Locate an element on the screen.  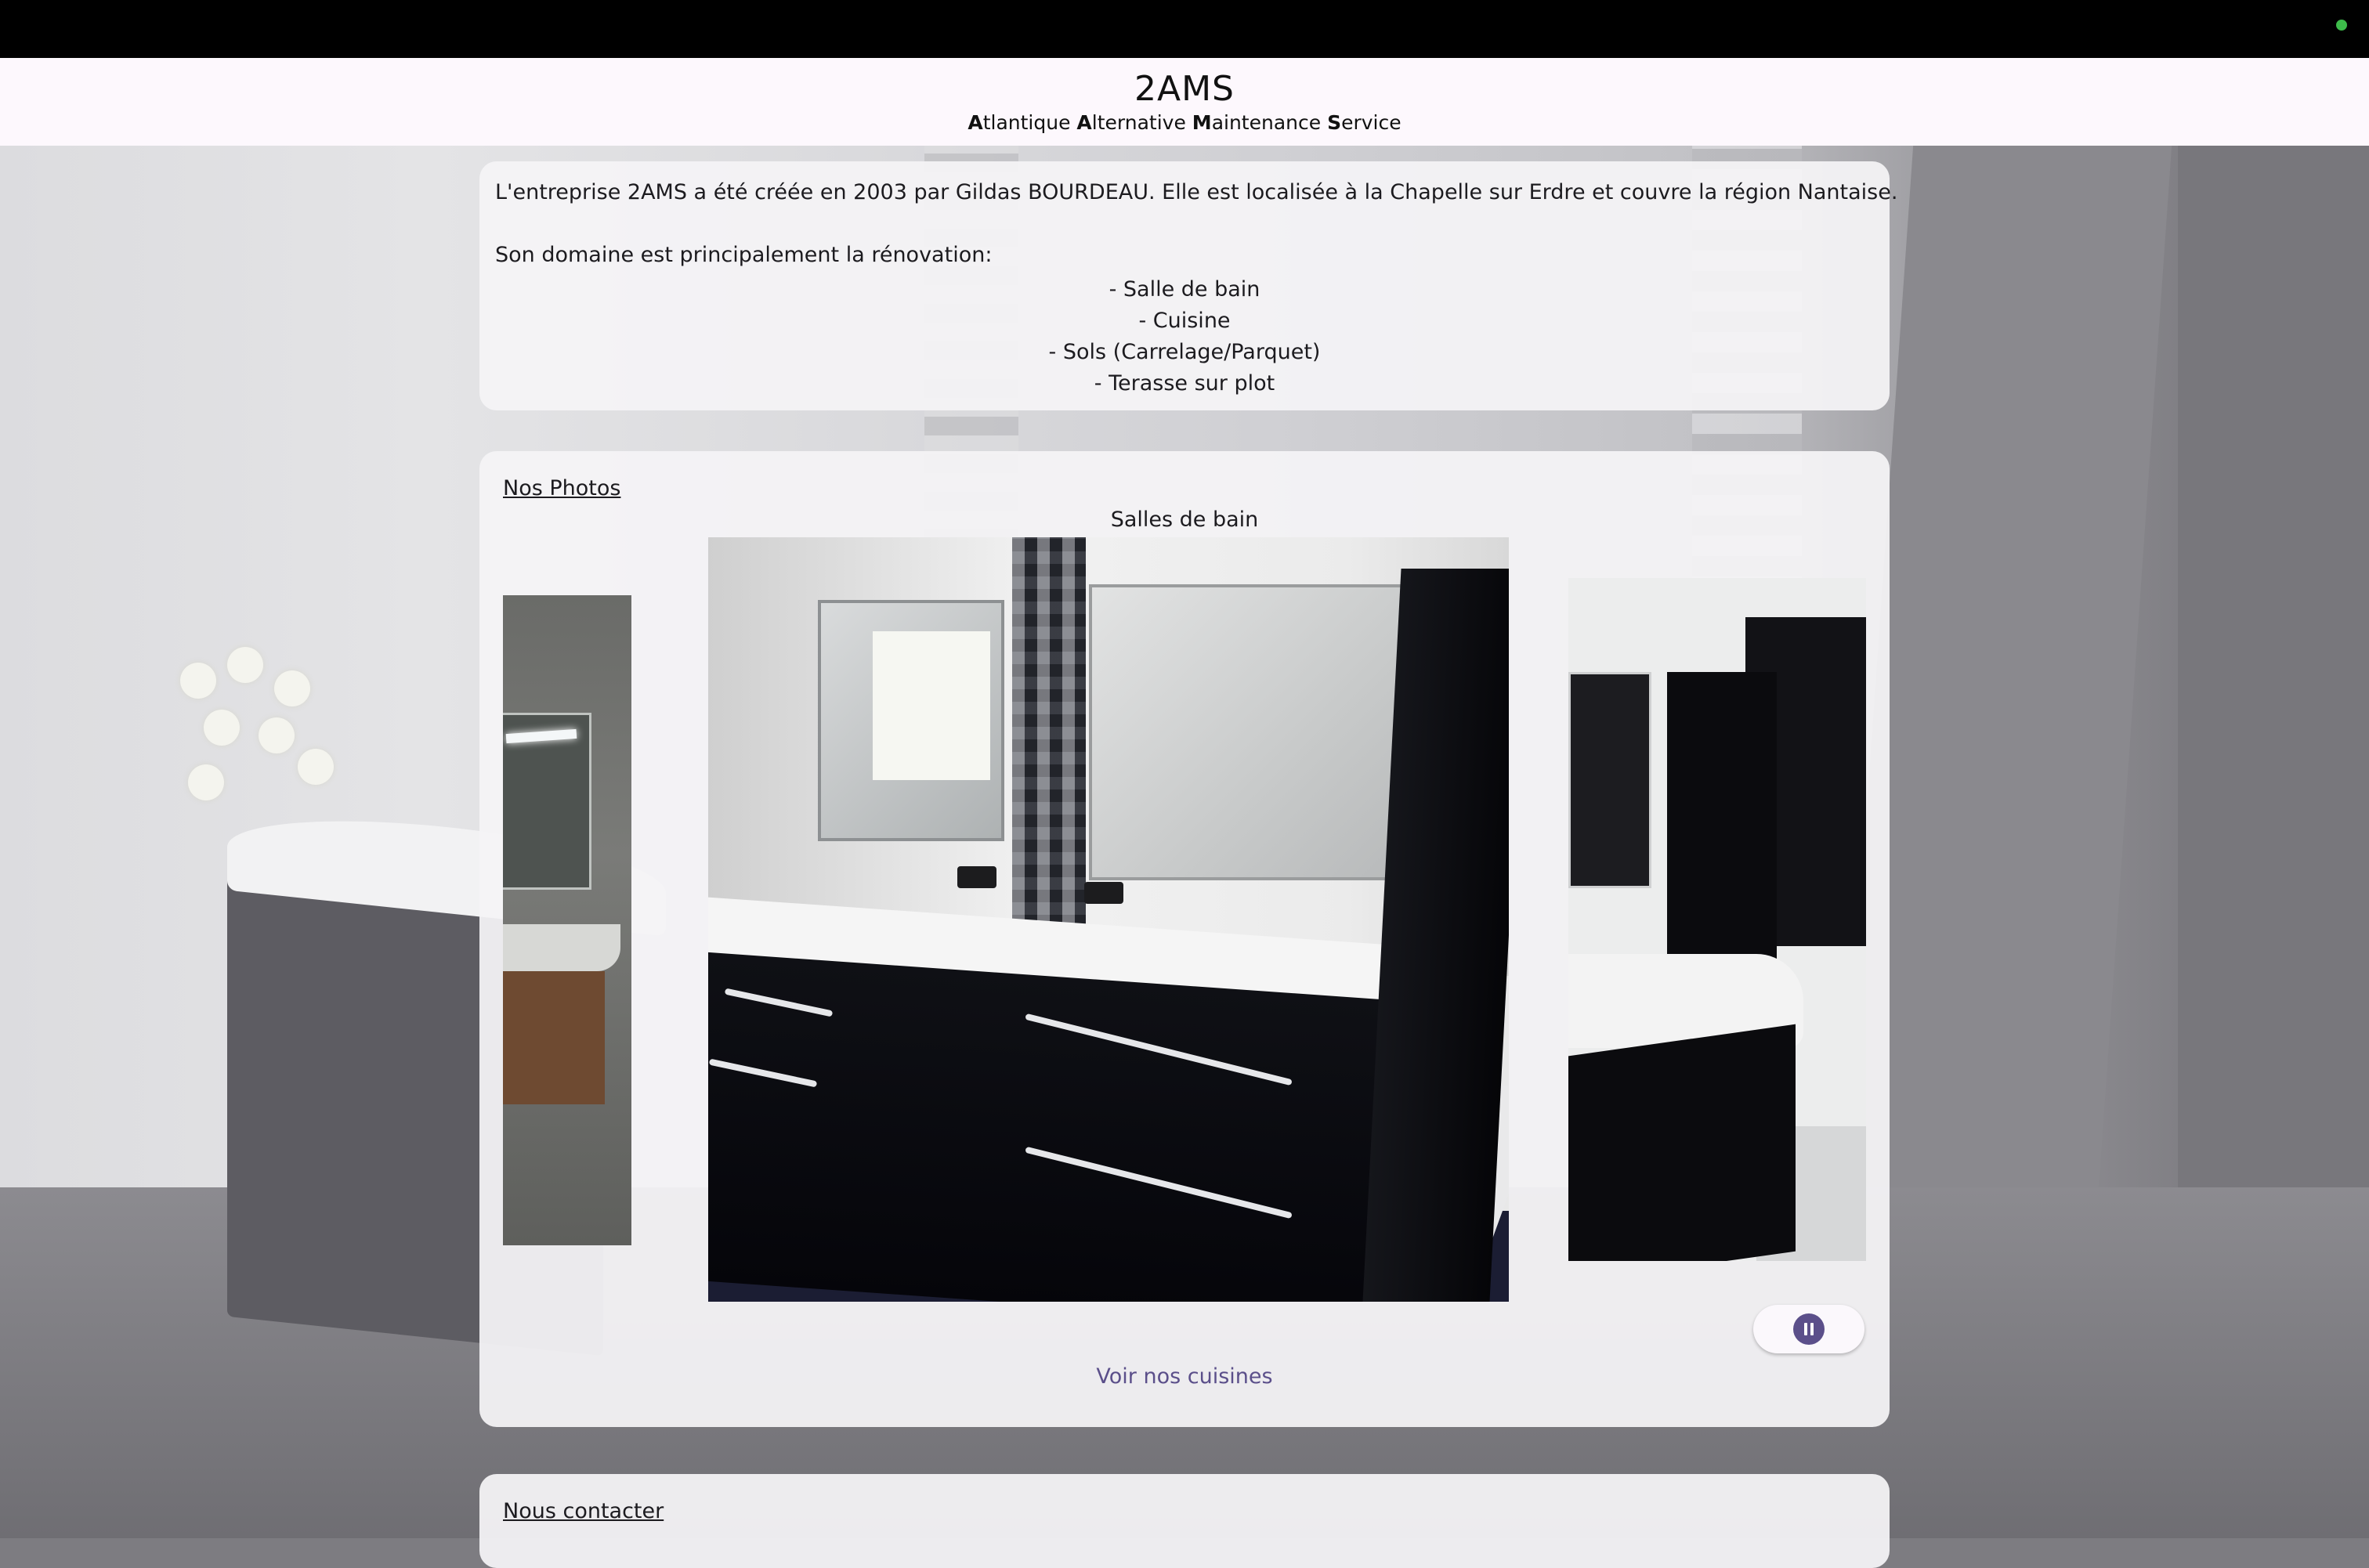
site-title: 2AMS is located at coordinates (1184, 89).